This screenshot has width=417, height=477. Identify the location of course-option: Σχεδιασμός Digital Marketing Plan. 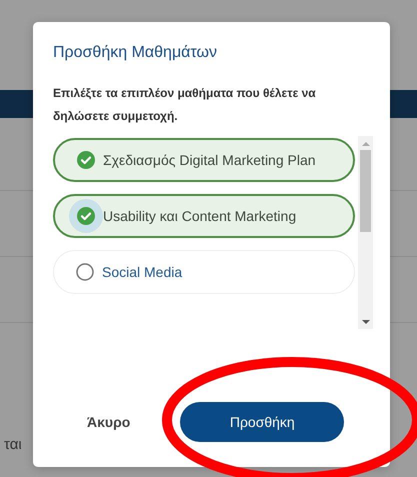
(204, 160).